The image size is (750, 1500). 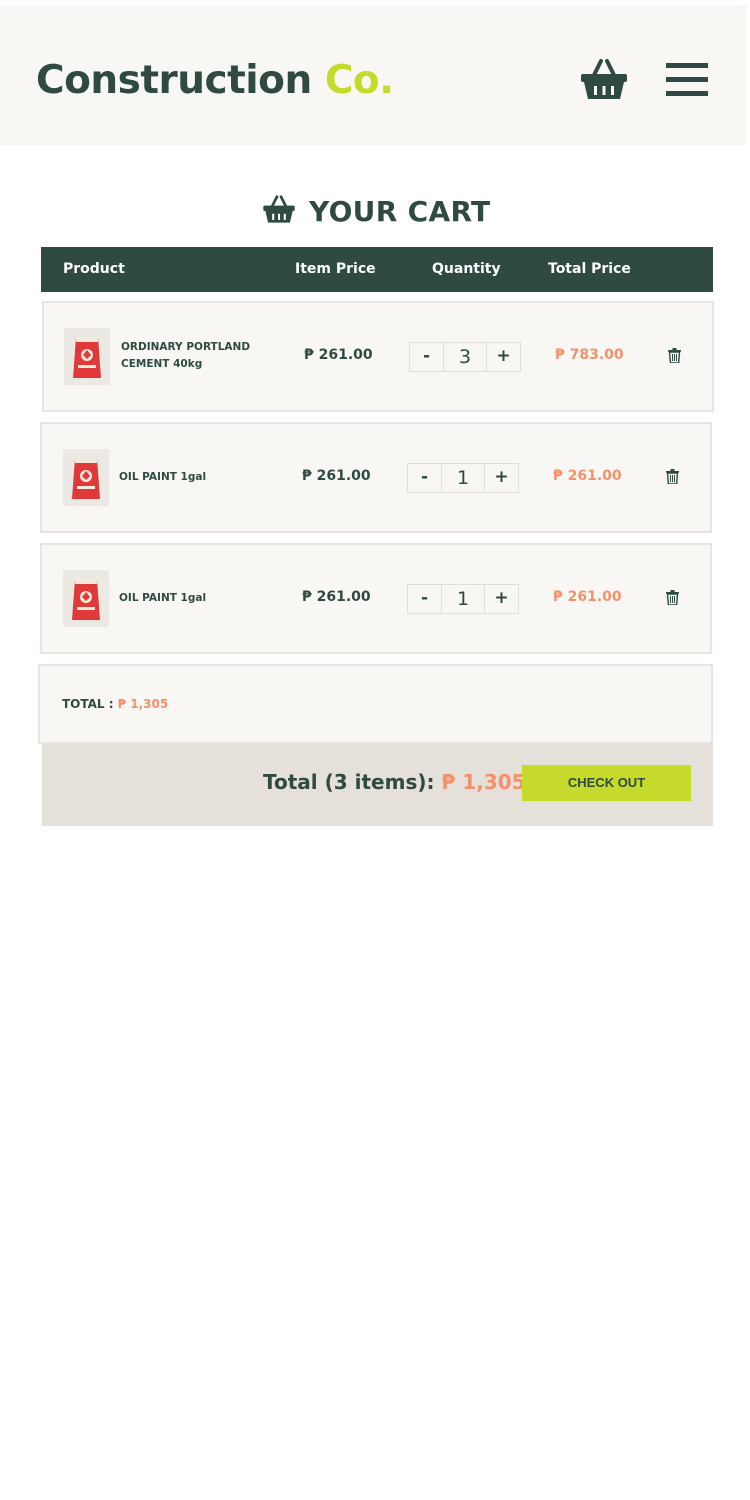 I want to click on logo-text-co: Co., so click(x=359, y=80).